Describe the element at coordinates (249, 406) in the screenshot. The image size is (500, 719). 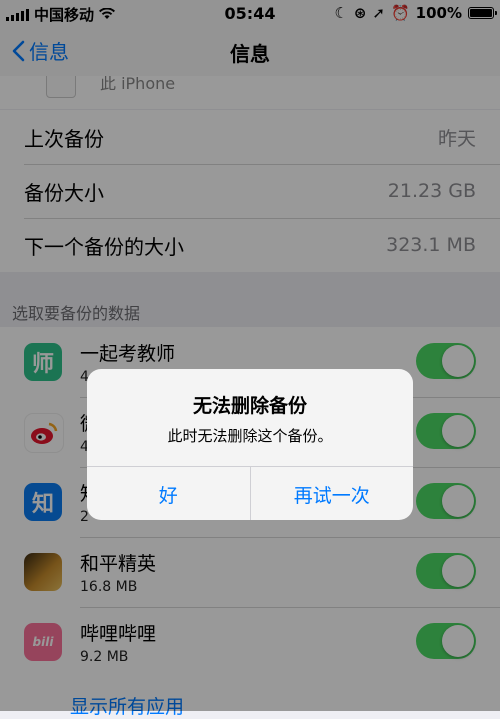
I see `alert-title: 无法删除备份` at that location.